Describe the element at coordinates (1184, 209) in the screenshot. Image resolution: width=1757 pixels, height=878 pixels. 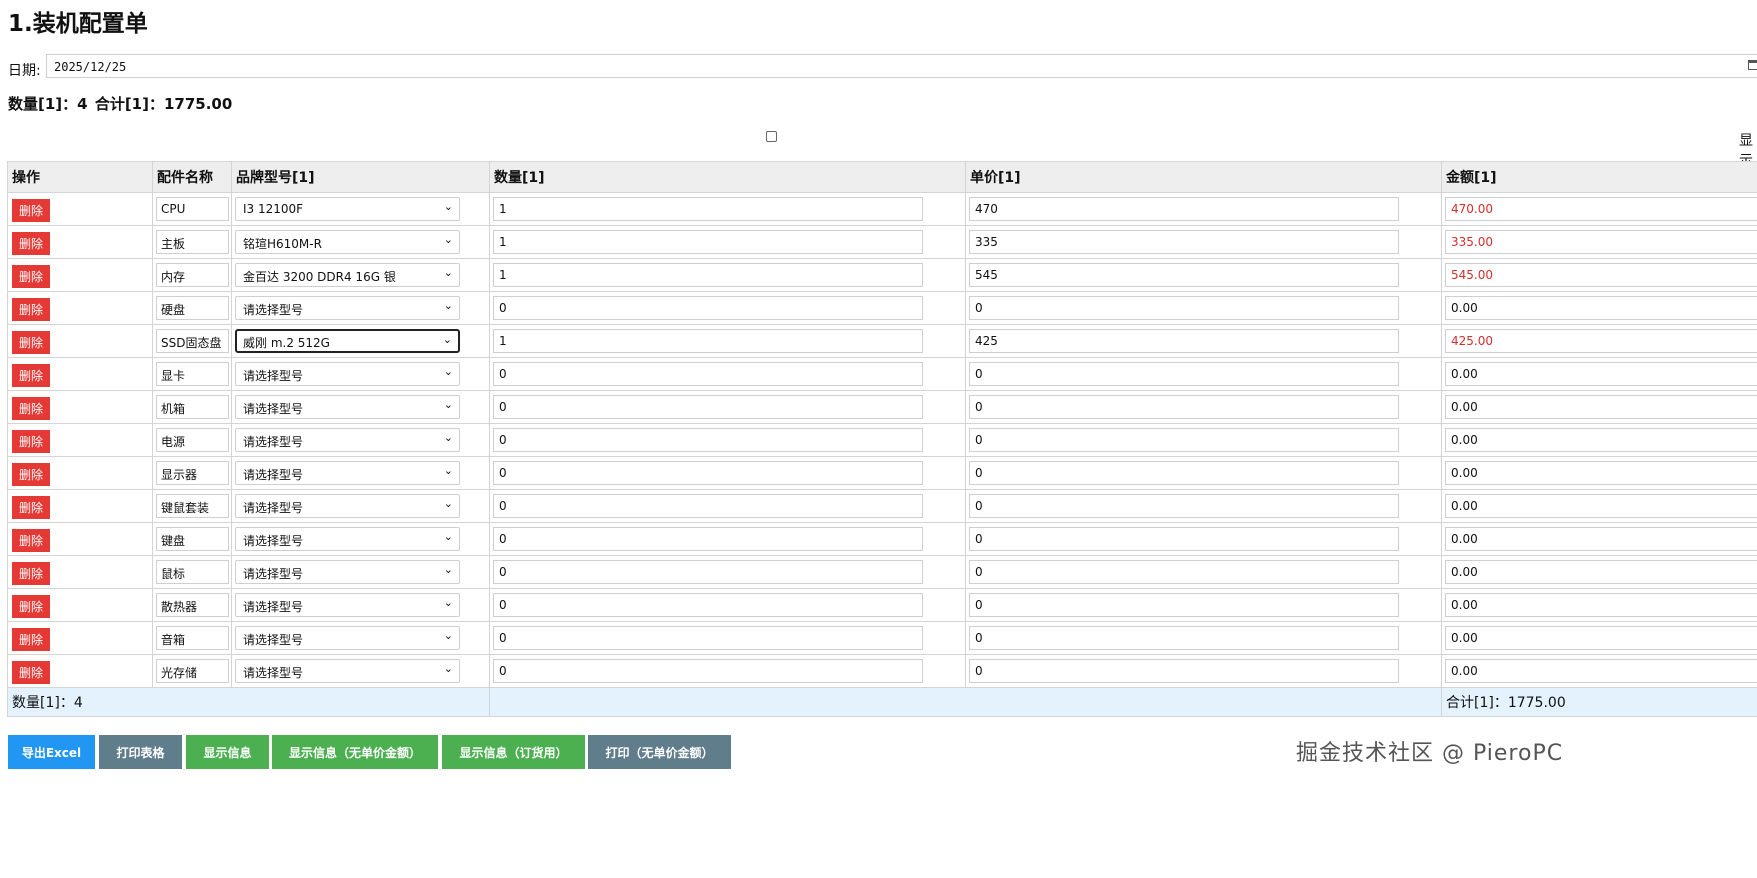
I see `unit-price-input: 470` at that location.